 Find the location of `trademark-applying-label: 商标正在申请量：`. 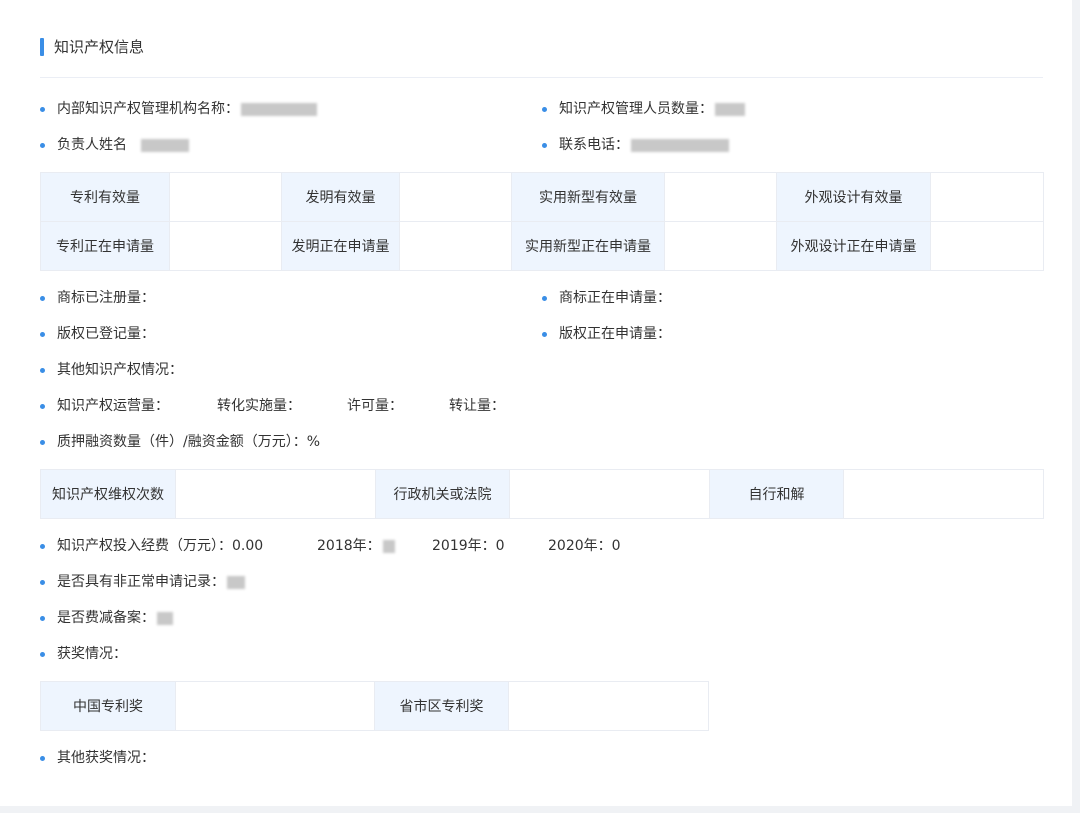

trademark-applying-label: 商标正在申请量： is located at coordinates (615, 298).